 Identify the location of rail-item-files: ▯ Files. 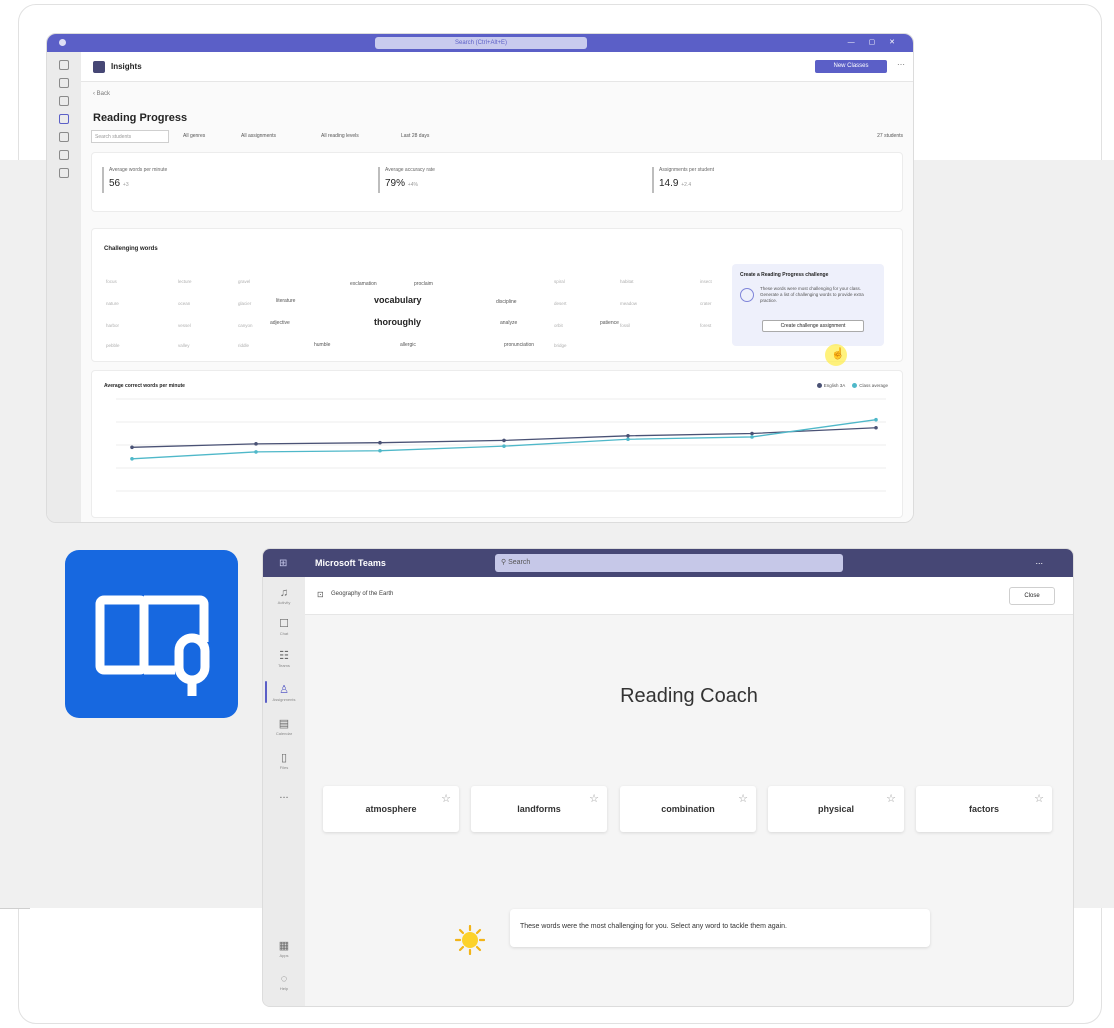
(284, 760).